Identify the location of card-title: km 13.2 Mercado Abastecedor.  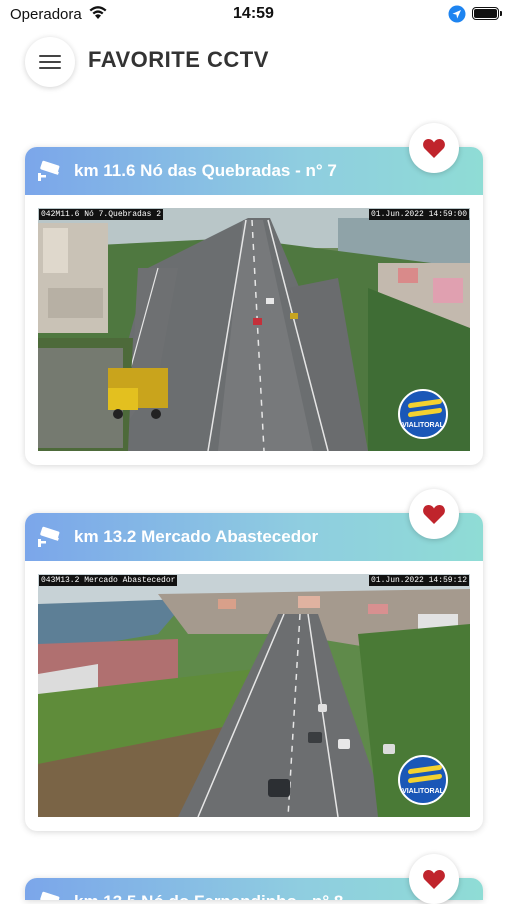
(196, 536).